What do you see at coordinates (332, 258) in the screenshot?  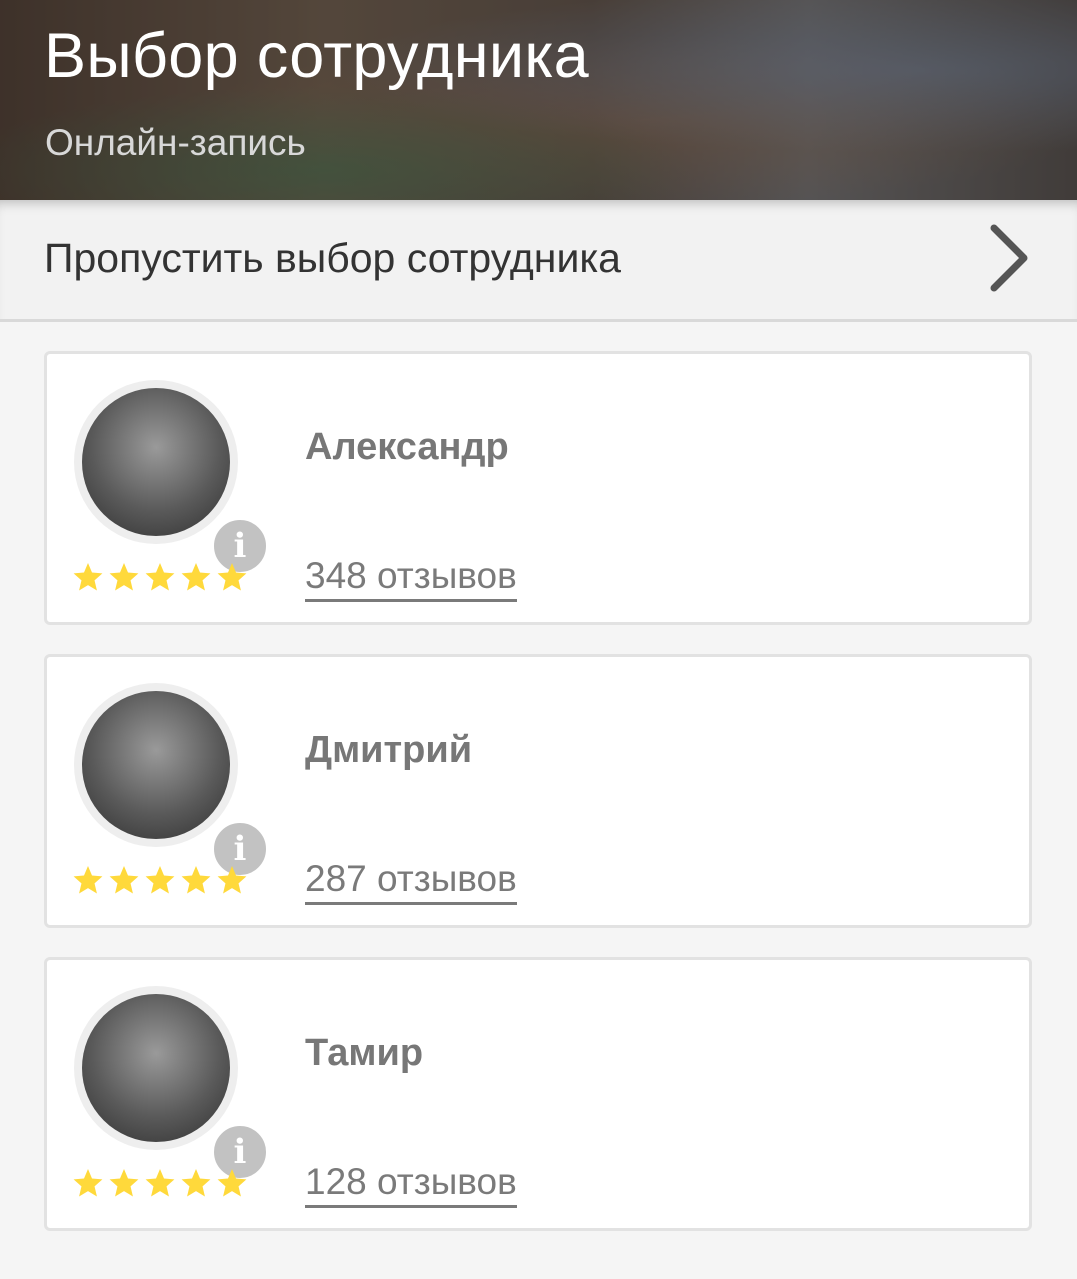 I see `skip-label: Пропустить выбор сотрудника` at bounding box center [332, 258].